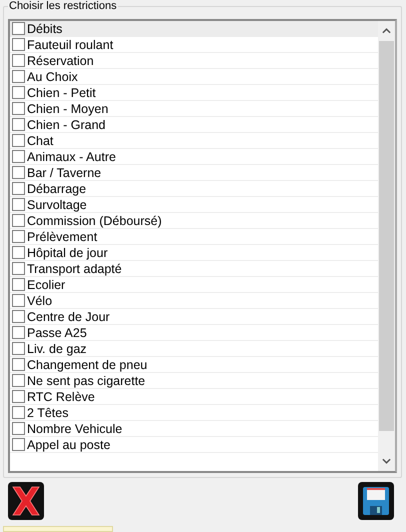  I want to click on restriction-item: Réservation, so click(194, 61).